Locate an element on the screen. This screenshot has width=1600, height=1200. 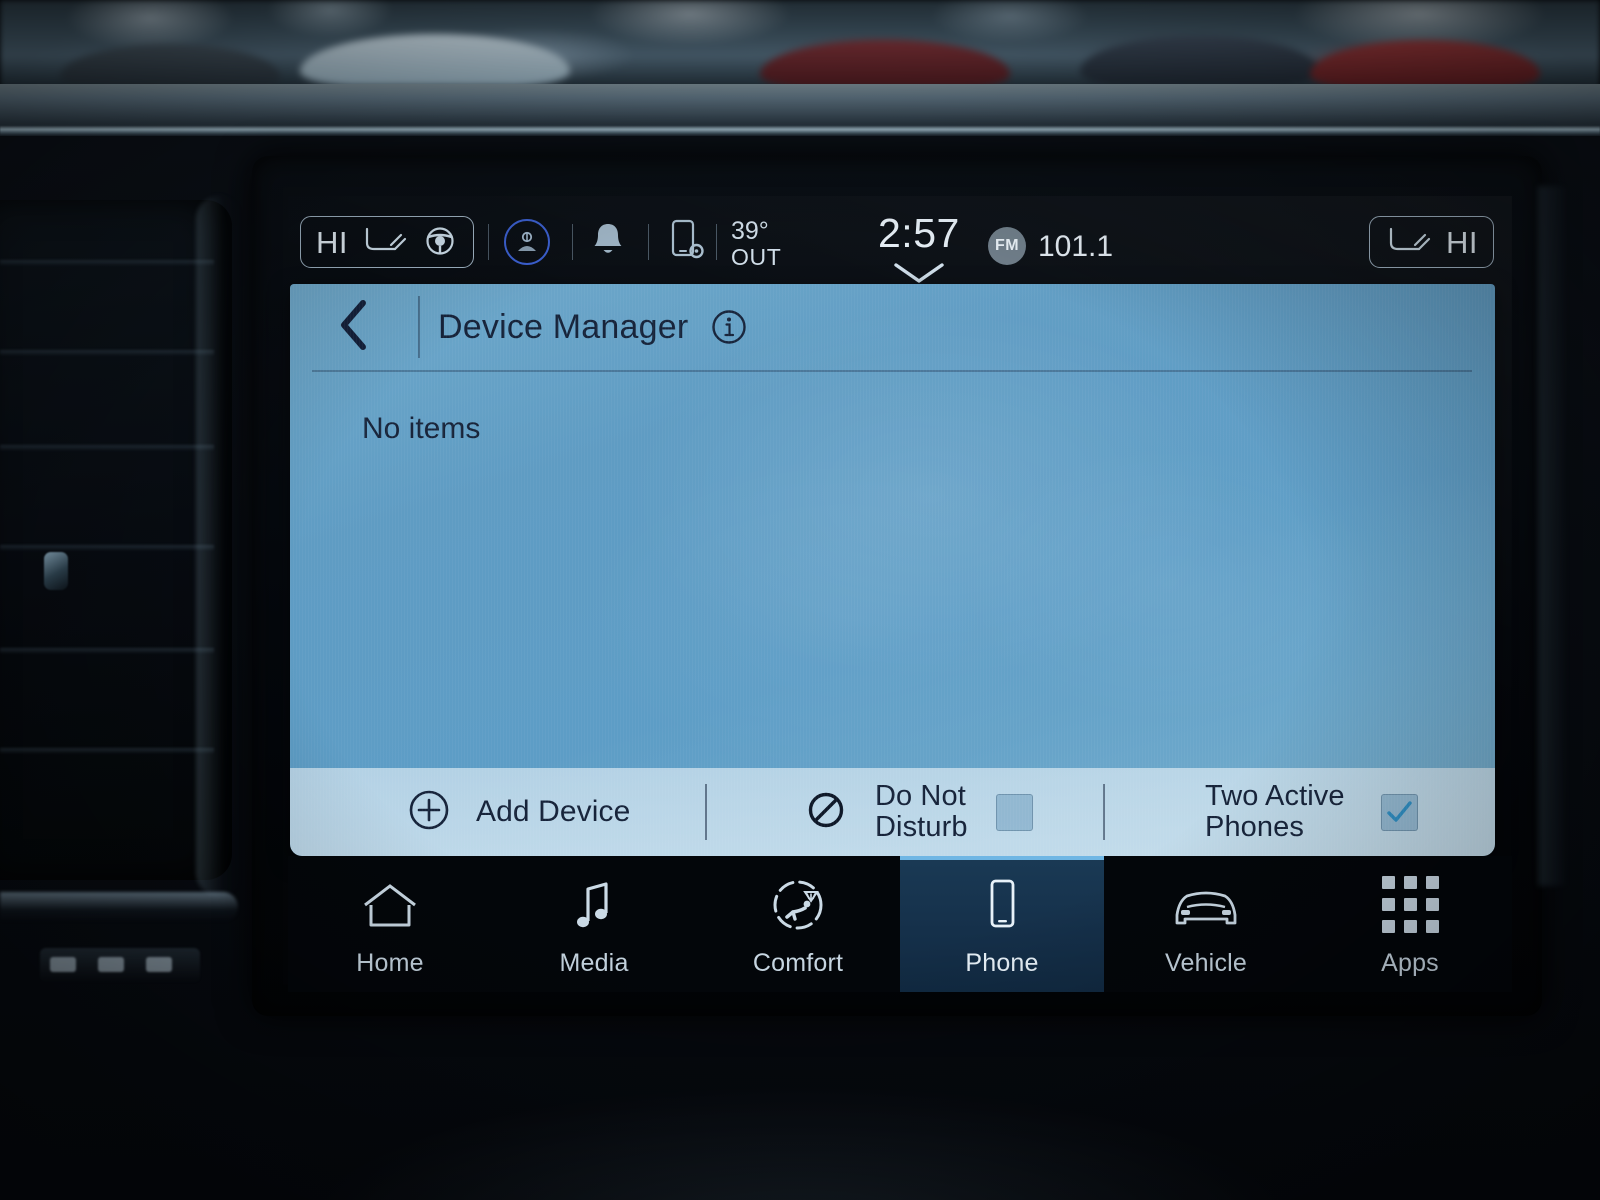
seat-heat-icon is located at coordinates (385, 242).